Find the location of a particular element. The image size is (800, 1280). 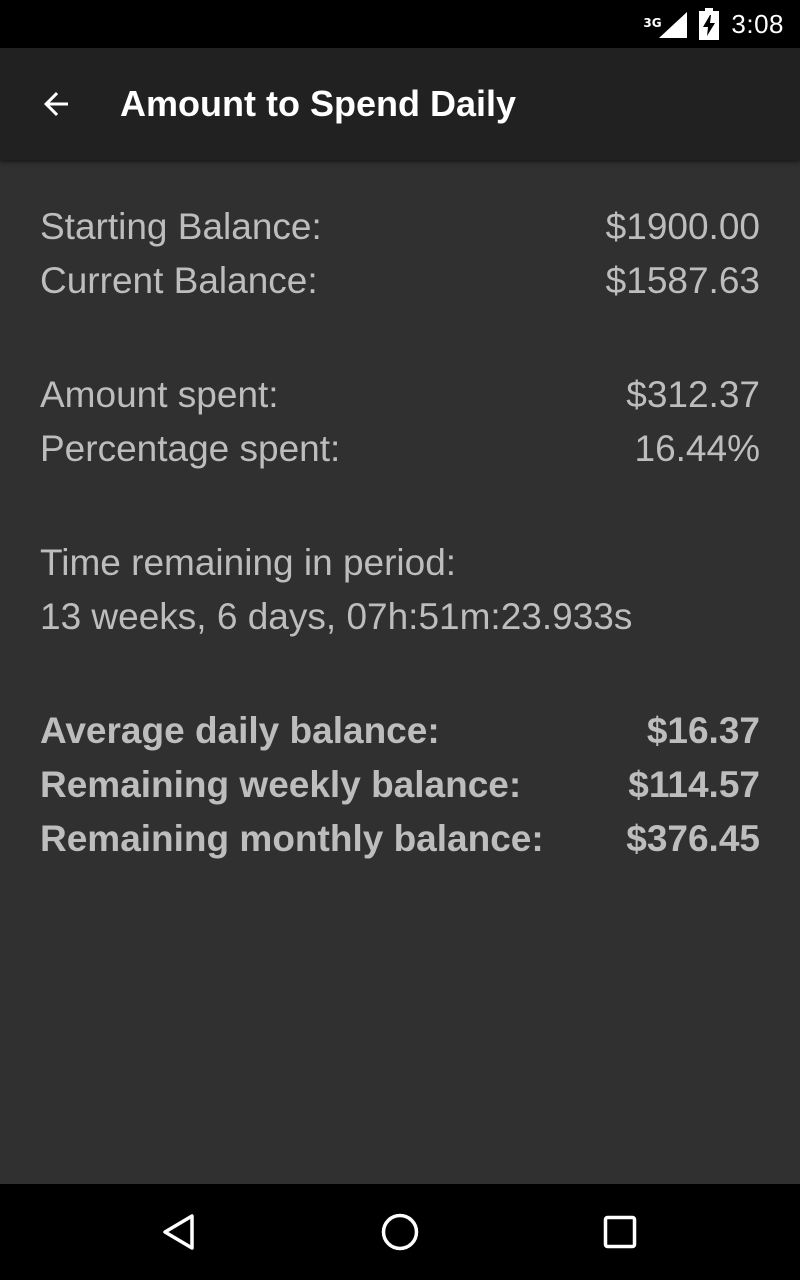

starting-balance-value: $1900.00 is located at coordinates (682, 226).